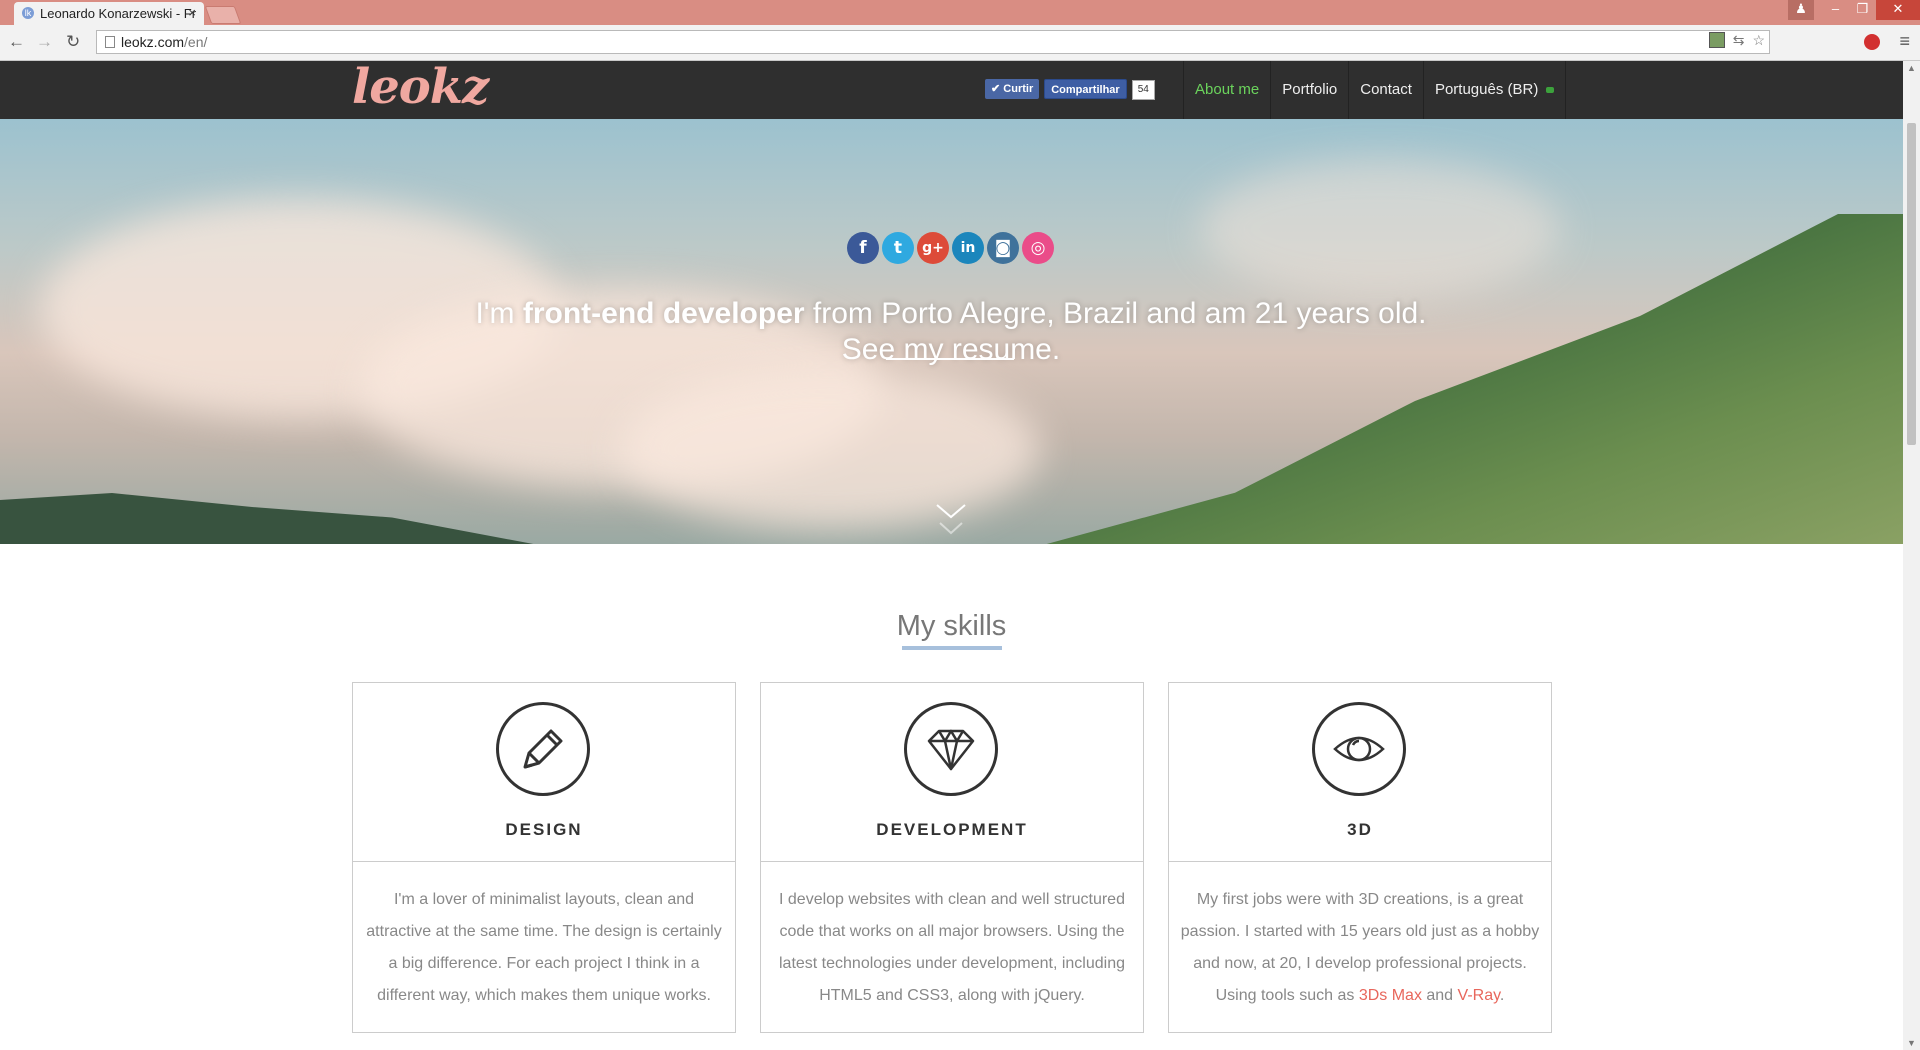  I want to click on address-bar: leokz.com/en/ ⇆ ☆, so click(933, 42).